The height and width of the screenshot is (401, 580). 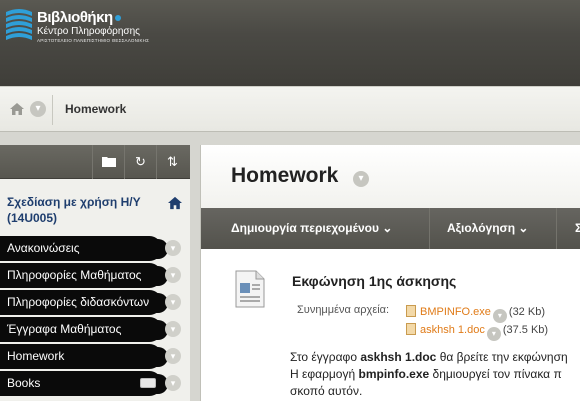 What do you see at coordinates (38, 109) in the screenshot?
I see `breadcrumb-chevron-down-icon: ▾` at bounding box center [38, 109].